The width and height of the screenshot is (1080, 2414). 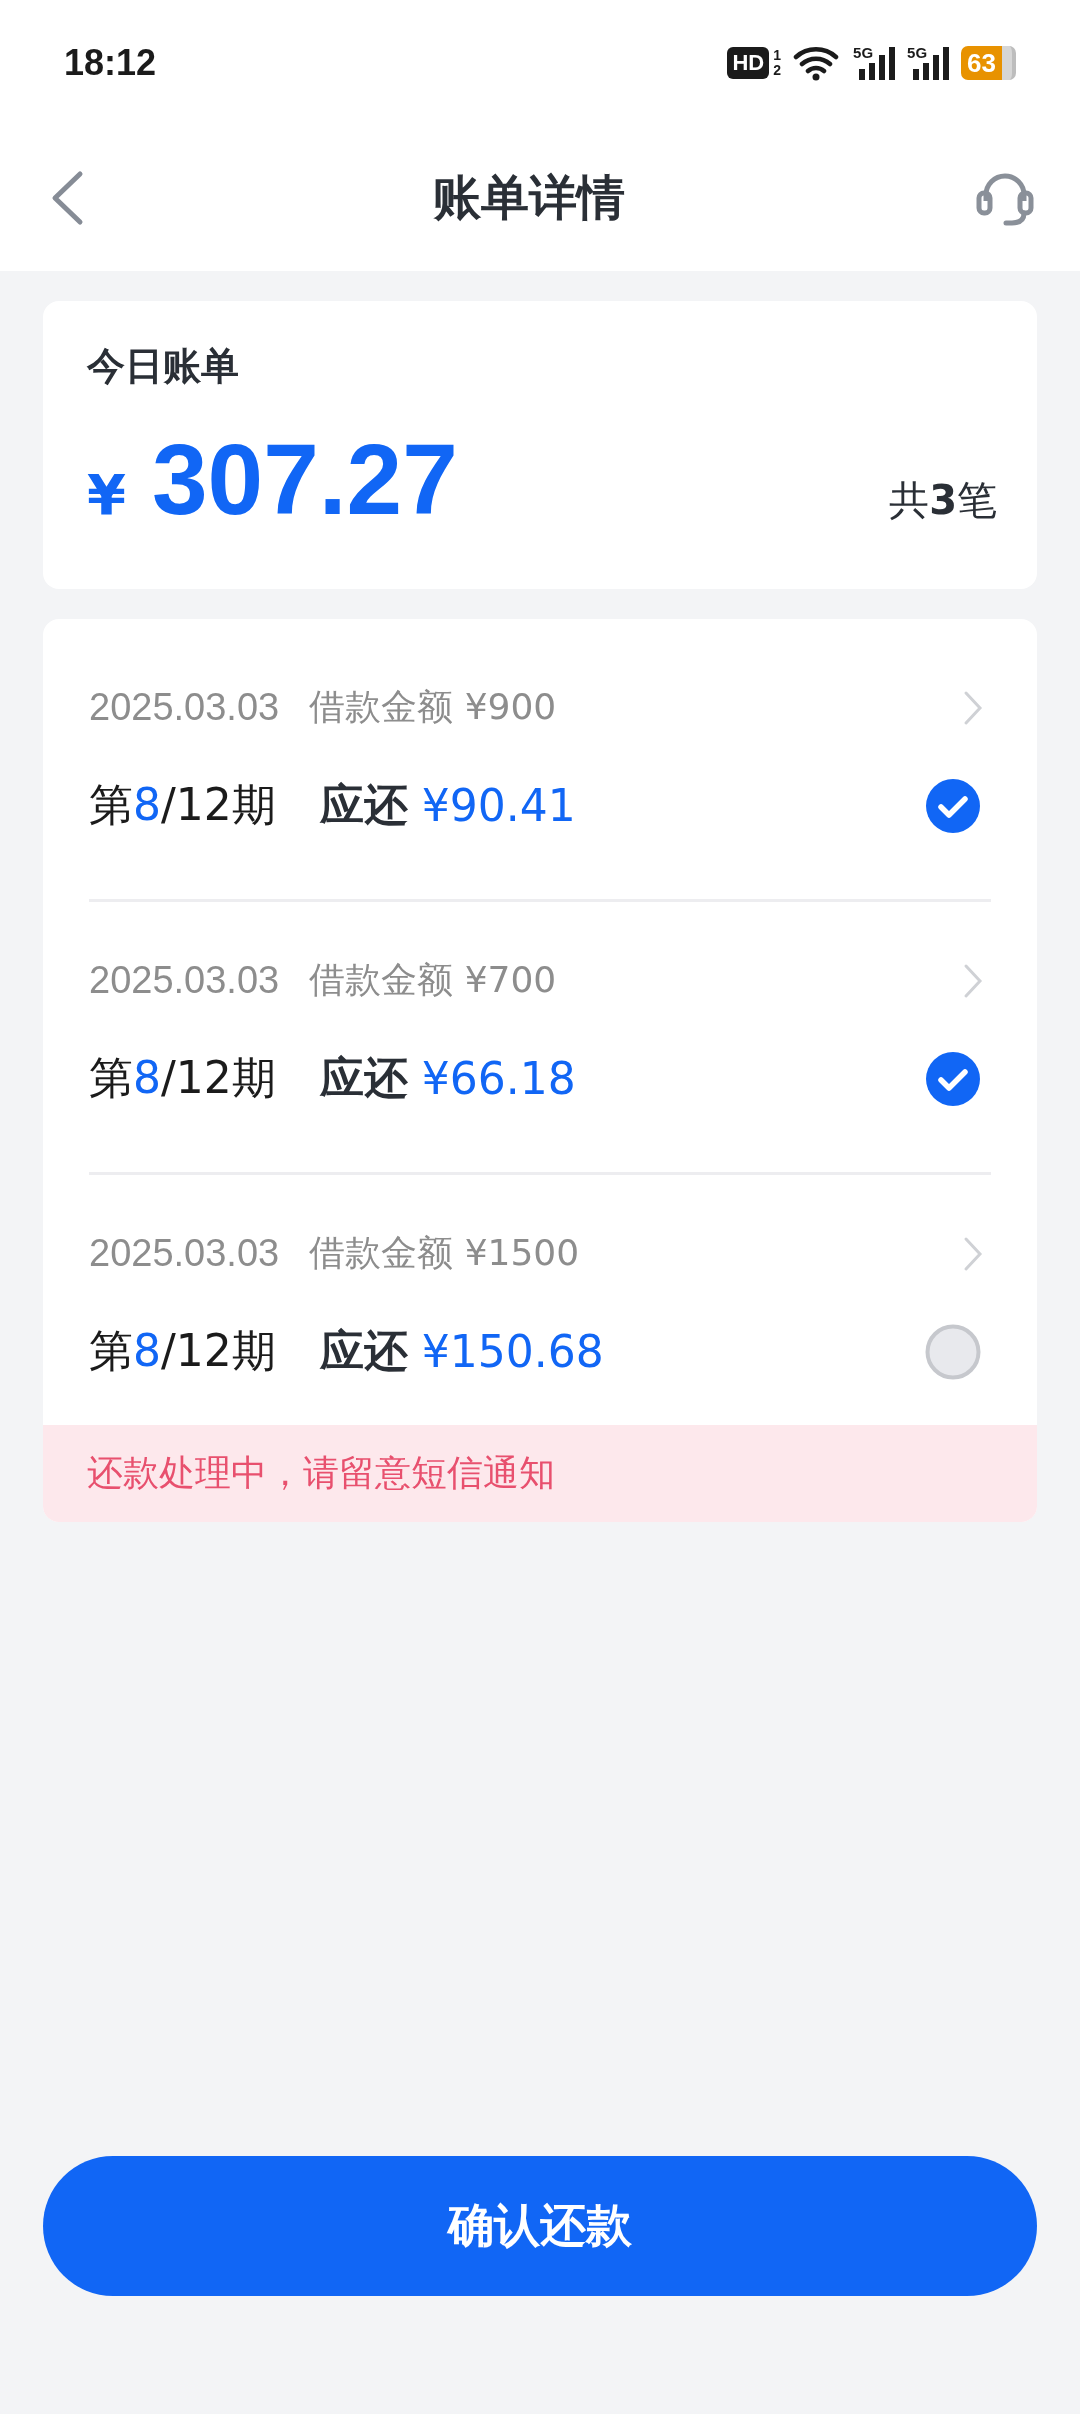 I want to click on due-amount: ¥66.18, so click(x=498, y=1078).